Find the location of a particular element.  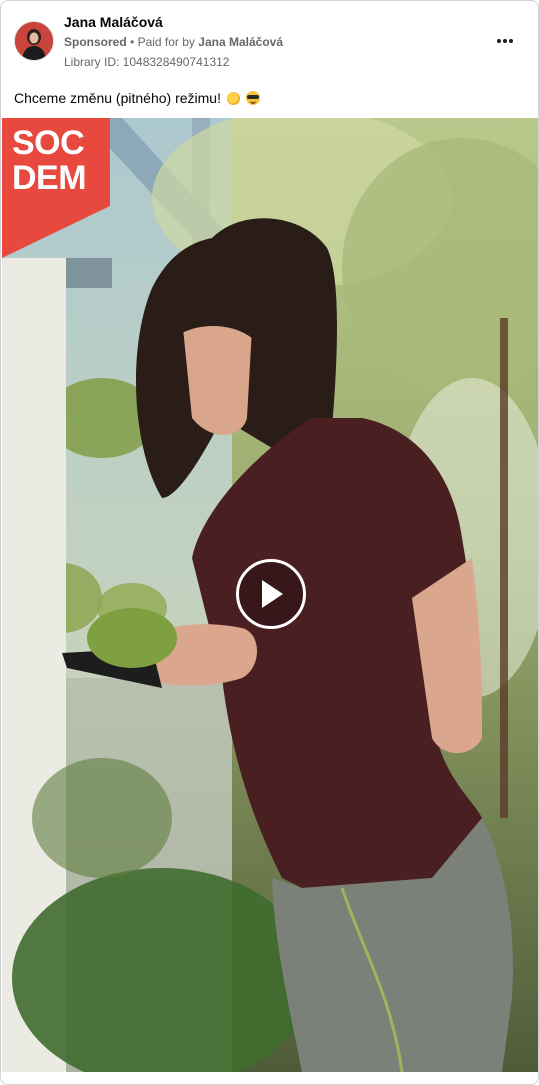

avatar-image is located at coordinates (34, 41).